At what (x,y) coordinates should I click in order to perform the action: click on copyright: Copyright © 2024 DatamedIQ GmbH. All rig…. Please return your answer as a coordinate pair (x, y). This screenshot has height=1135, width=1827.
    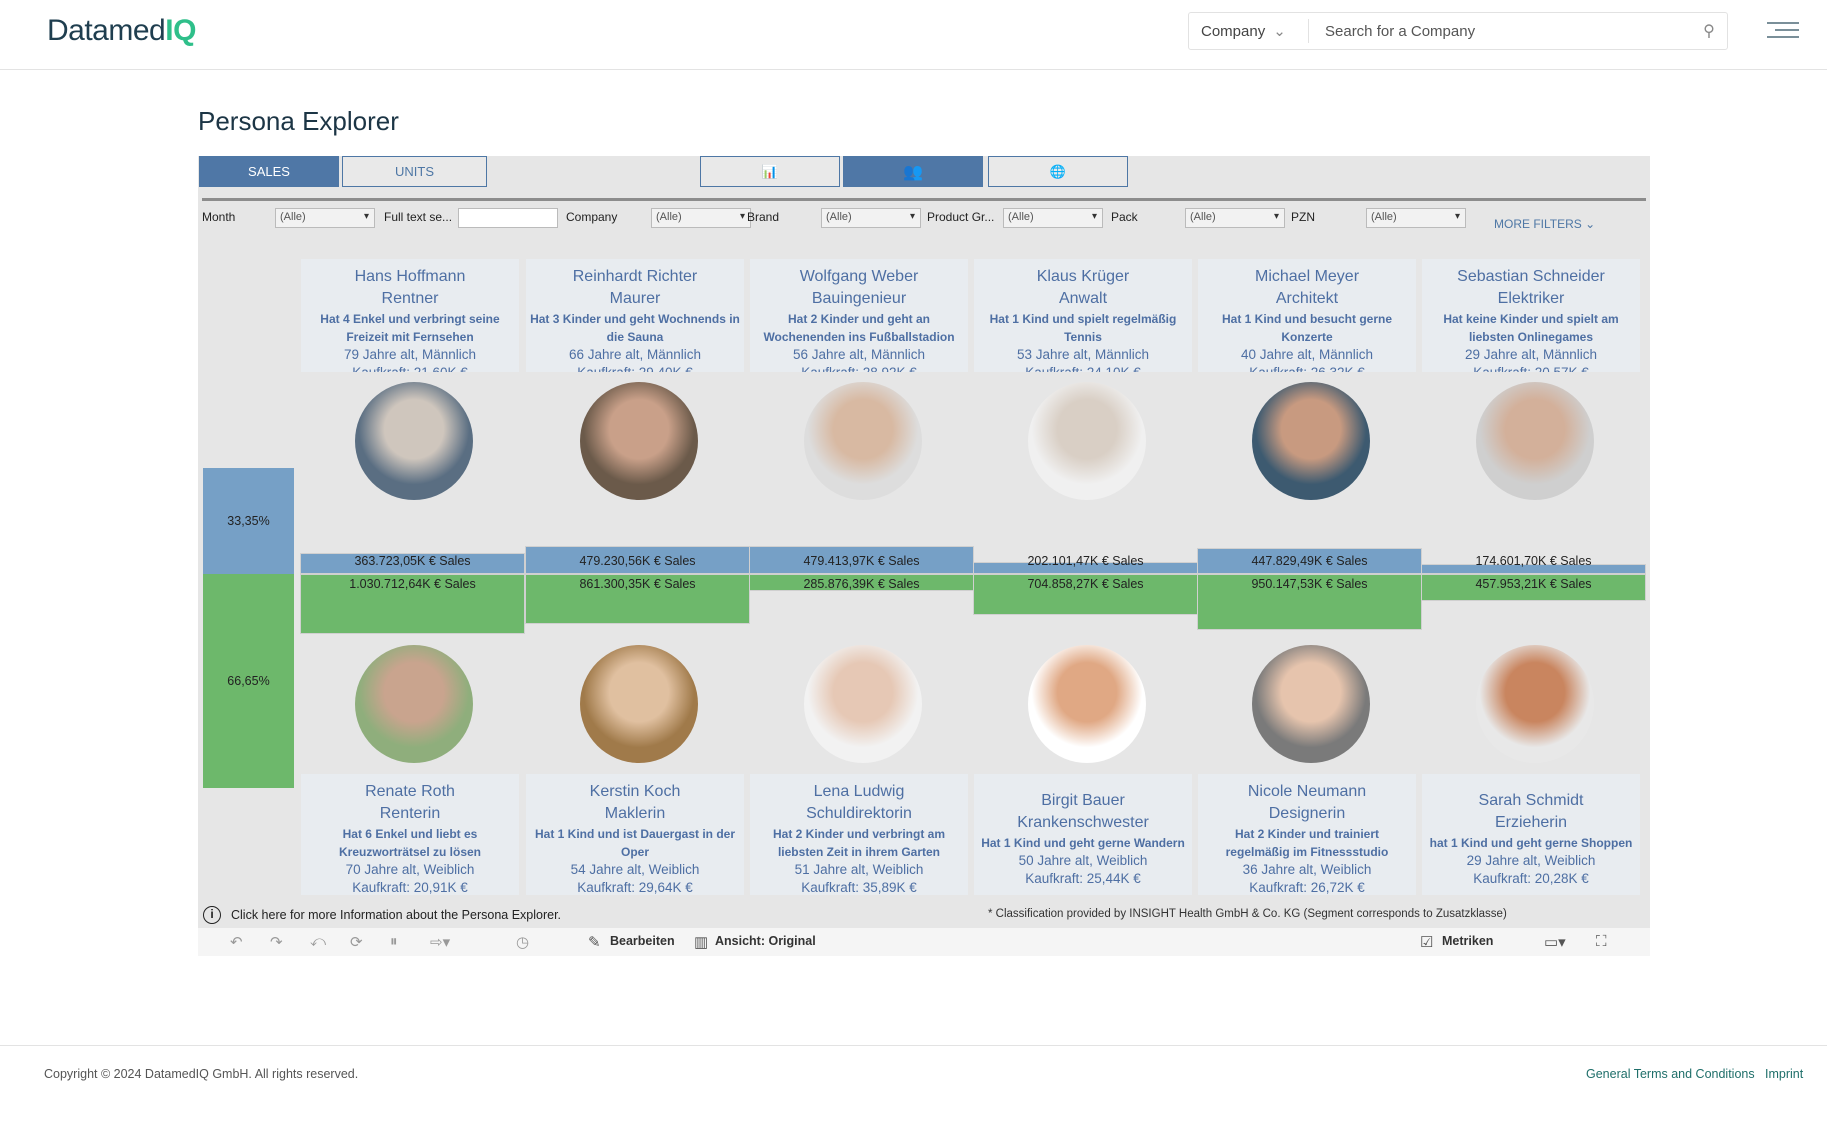
    Looking at the image, I should click on (201, 1074).